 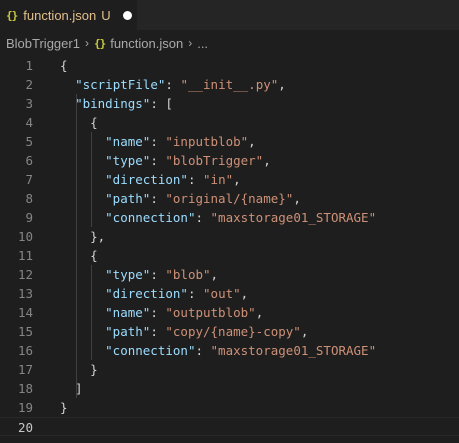 I want to click on line-code: "connection": "maxstorage01_STORAGE", so click(x=218, y=350).